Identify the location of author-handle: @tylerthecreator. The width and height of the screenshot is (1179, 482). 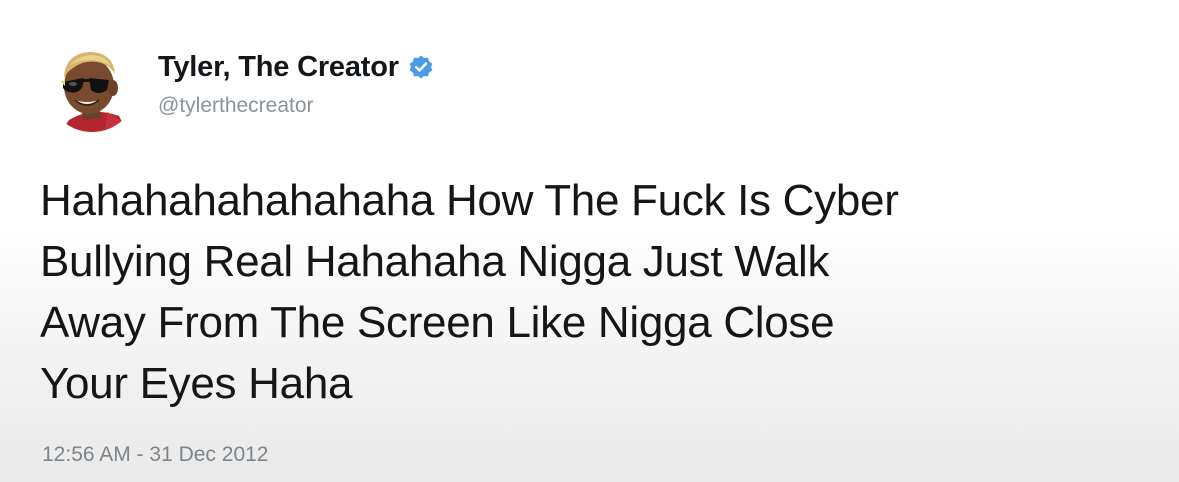
(236, 106).